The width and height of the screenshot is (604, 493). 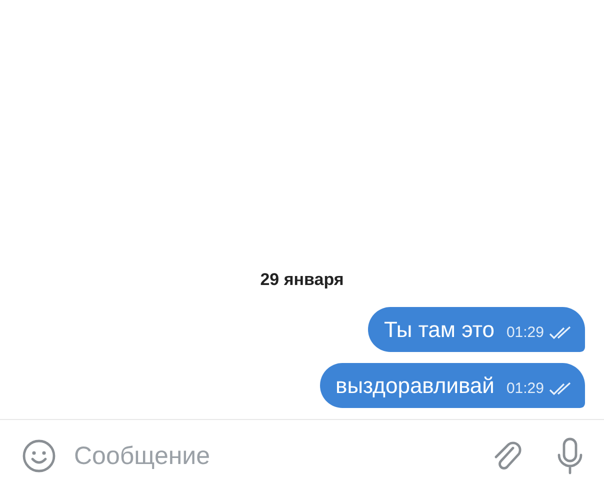 What do you see at coordinates (415, 385) in the screenshot?
I see `message-text: выздоравливай` at bounding box center [415, 385].